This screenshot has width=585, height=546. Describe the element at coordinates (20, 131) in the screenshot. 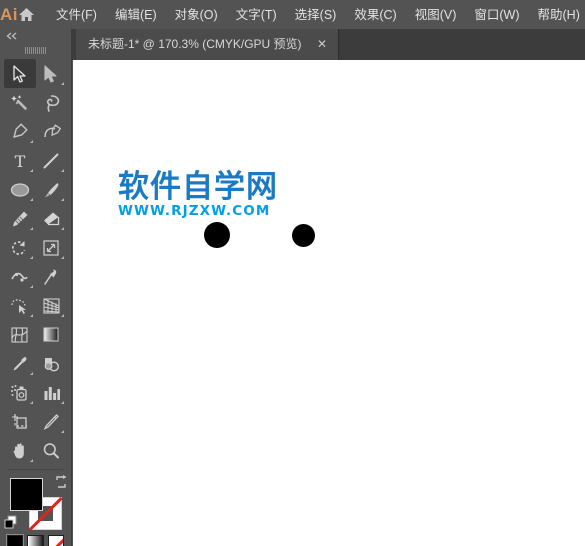

I see `pen-tool` at that location.